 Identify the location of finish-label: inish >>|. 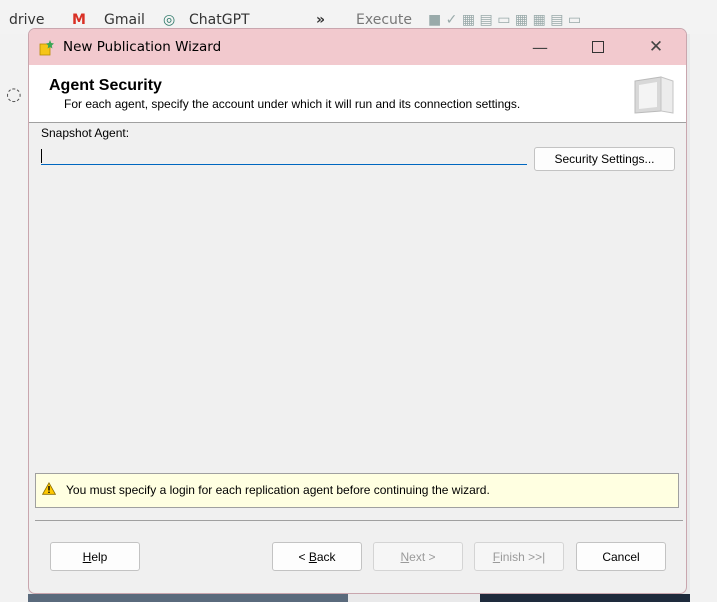
(523, 556).